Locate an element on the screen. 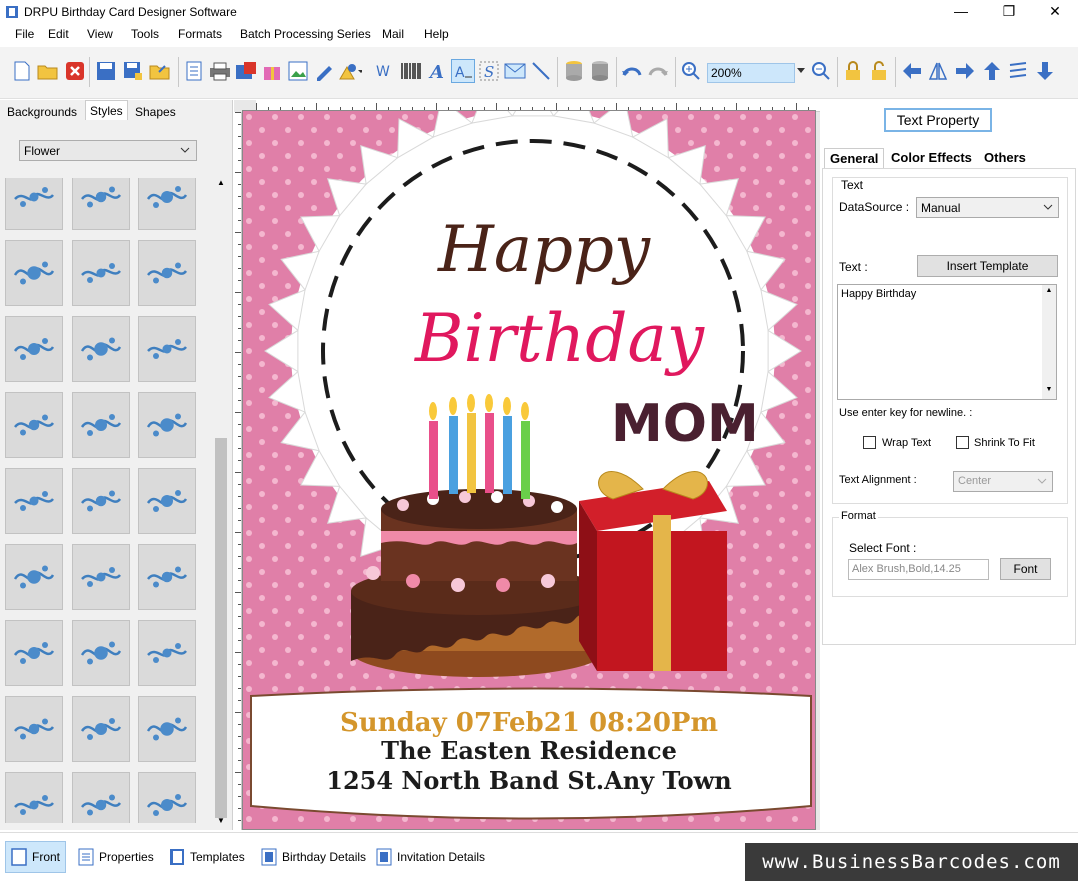 This screenshot has width=1078, height=881. tab-general: General is located at coordinates (854, 158).